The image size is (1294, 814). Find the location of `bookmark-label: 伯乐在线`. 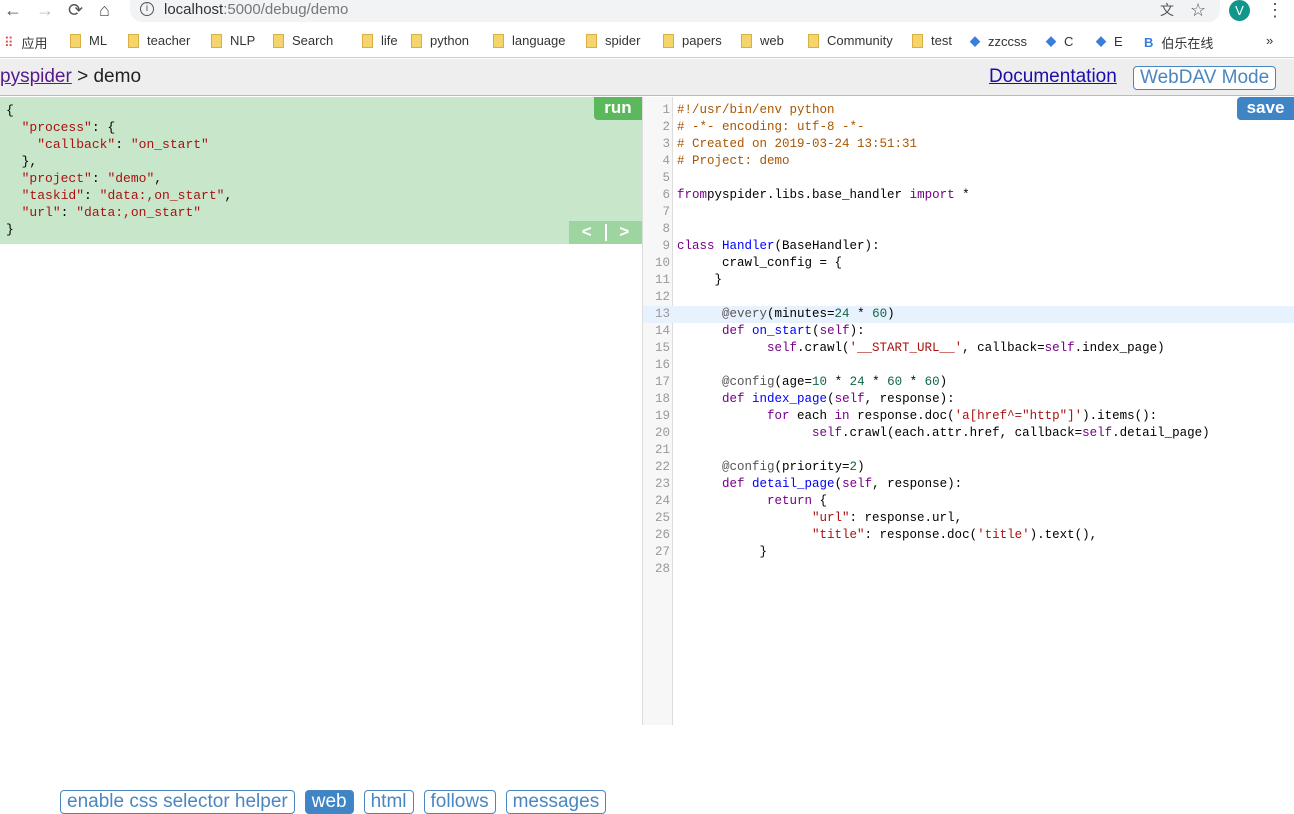

bookmark-label: 伯乐在线 is located at coordinates (1187, 43).